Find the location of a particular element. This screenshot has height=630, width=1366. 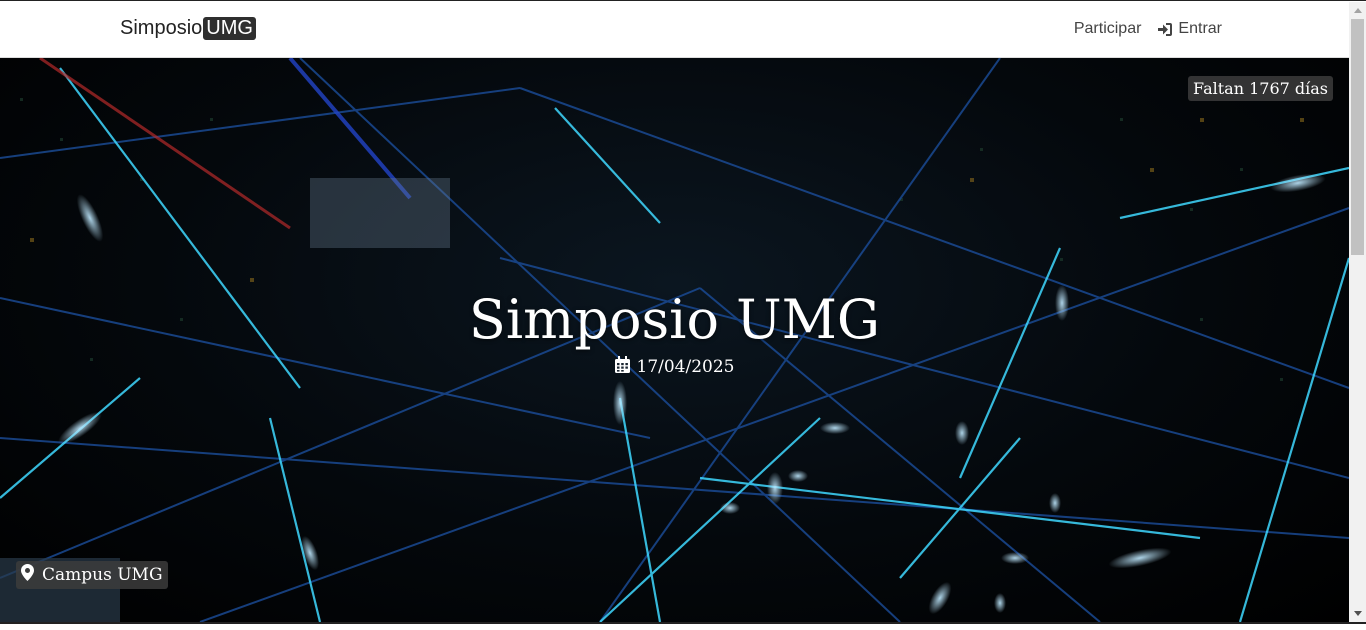

nav-participar-label: Participar is located at coordinates (1107, 28).